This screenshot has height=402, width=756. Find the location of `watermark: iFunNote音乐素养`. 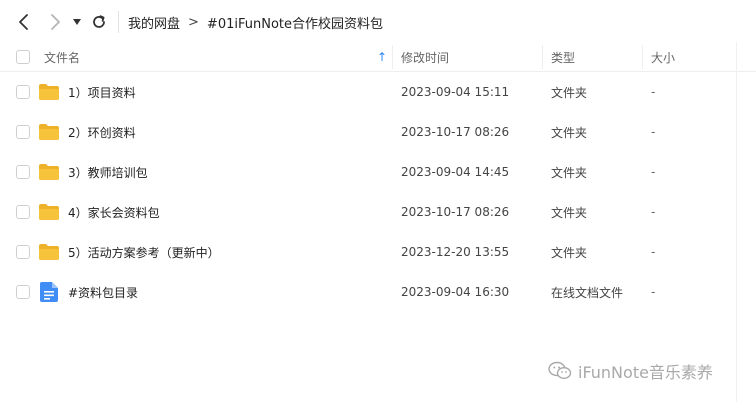

watermark: iFunNote音乐素养 is located at coordinates (630, 371).